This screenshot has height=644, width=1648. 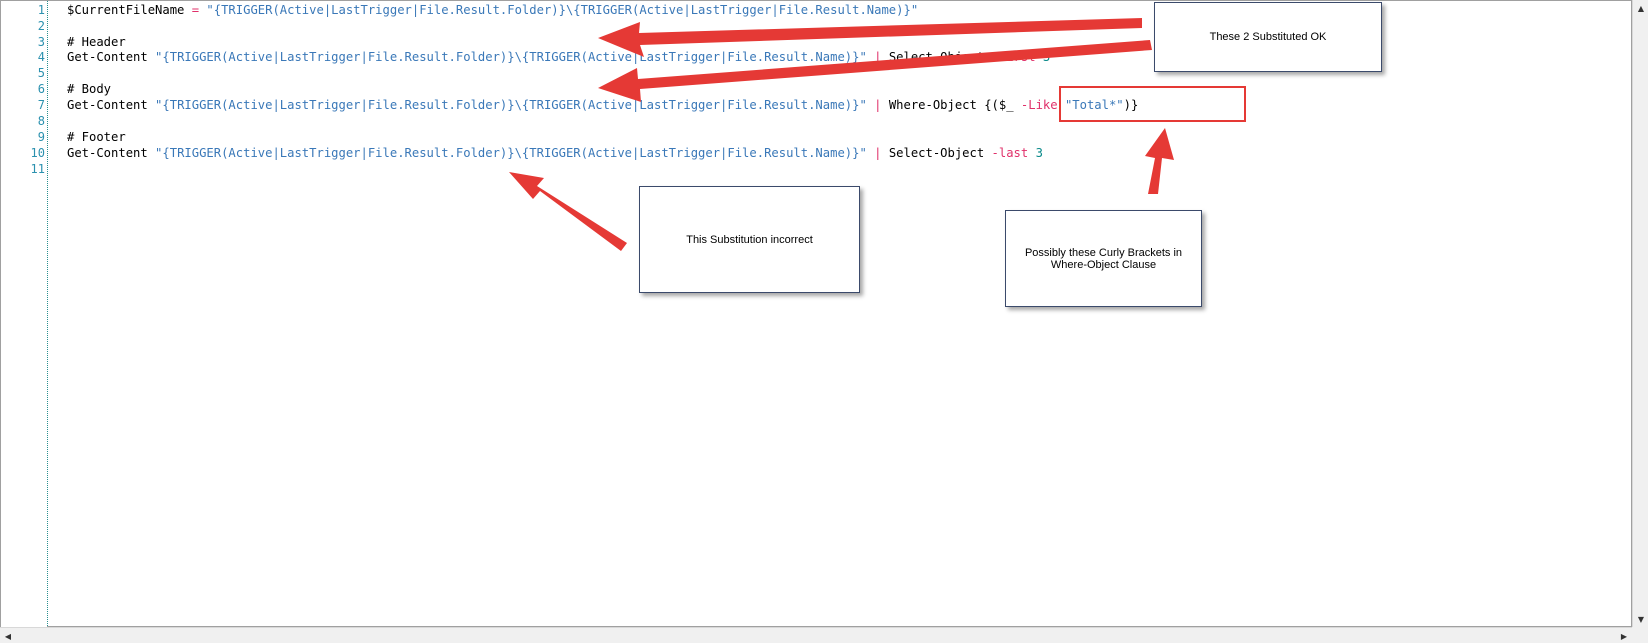 I want to click on code-line-6: # Body, so click(x=89, y=89).